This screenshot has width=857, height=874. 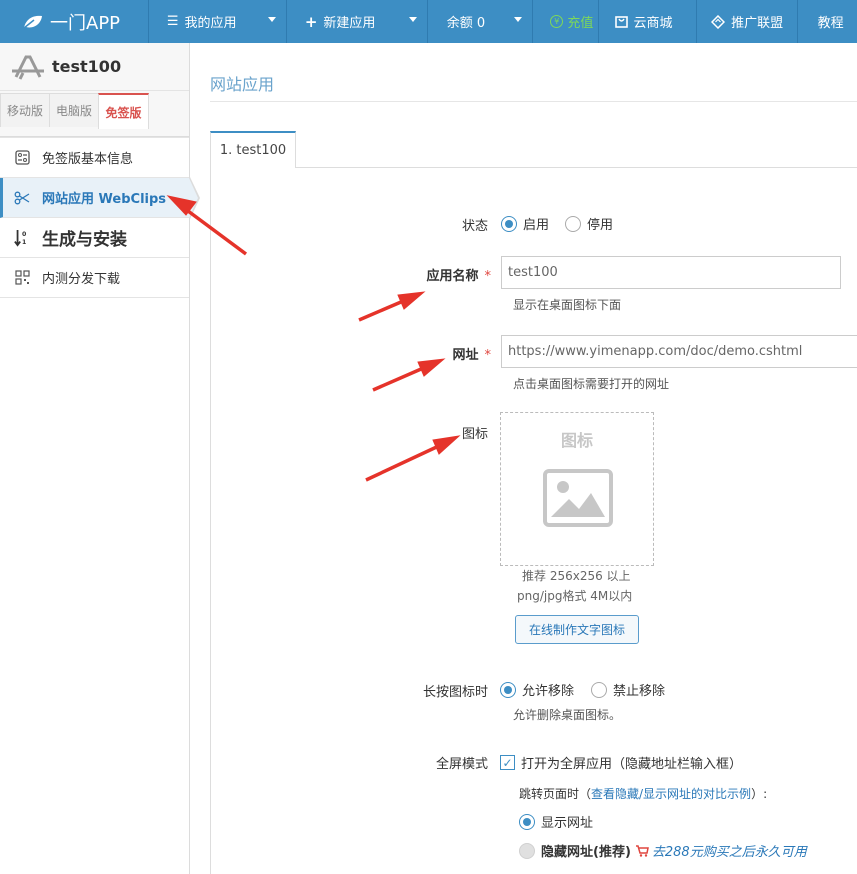 I want to click on nav-cloud-shop-label: 云商城, so click(x=653, y=23).